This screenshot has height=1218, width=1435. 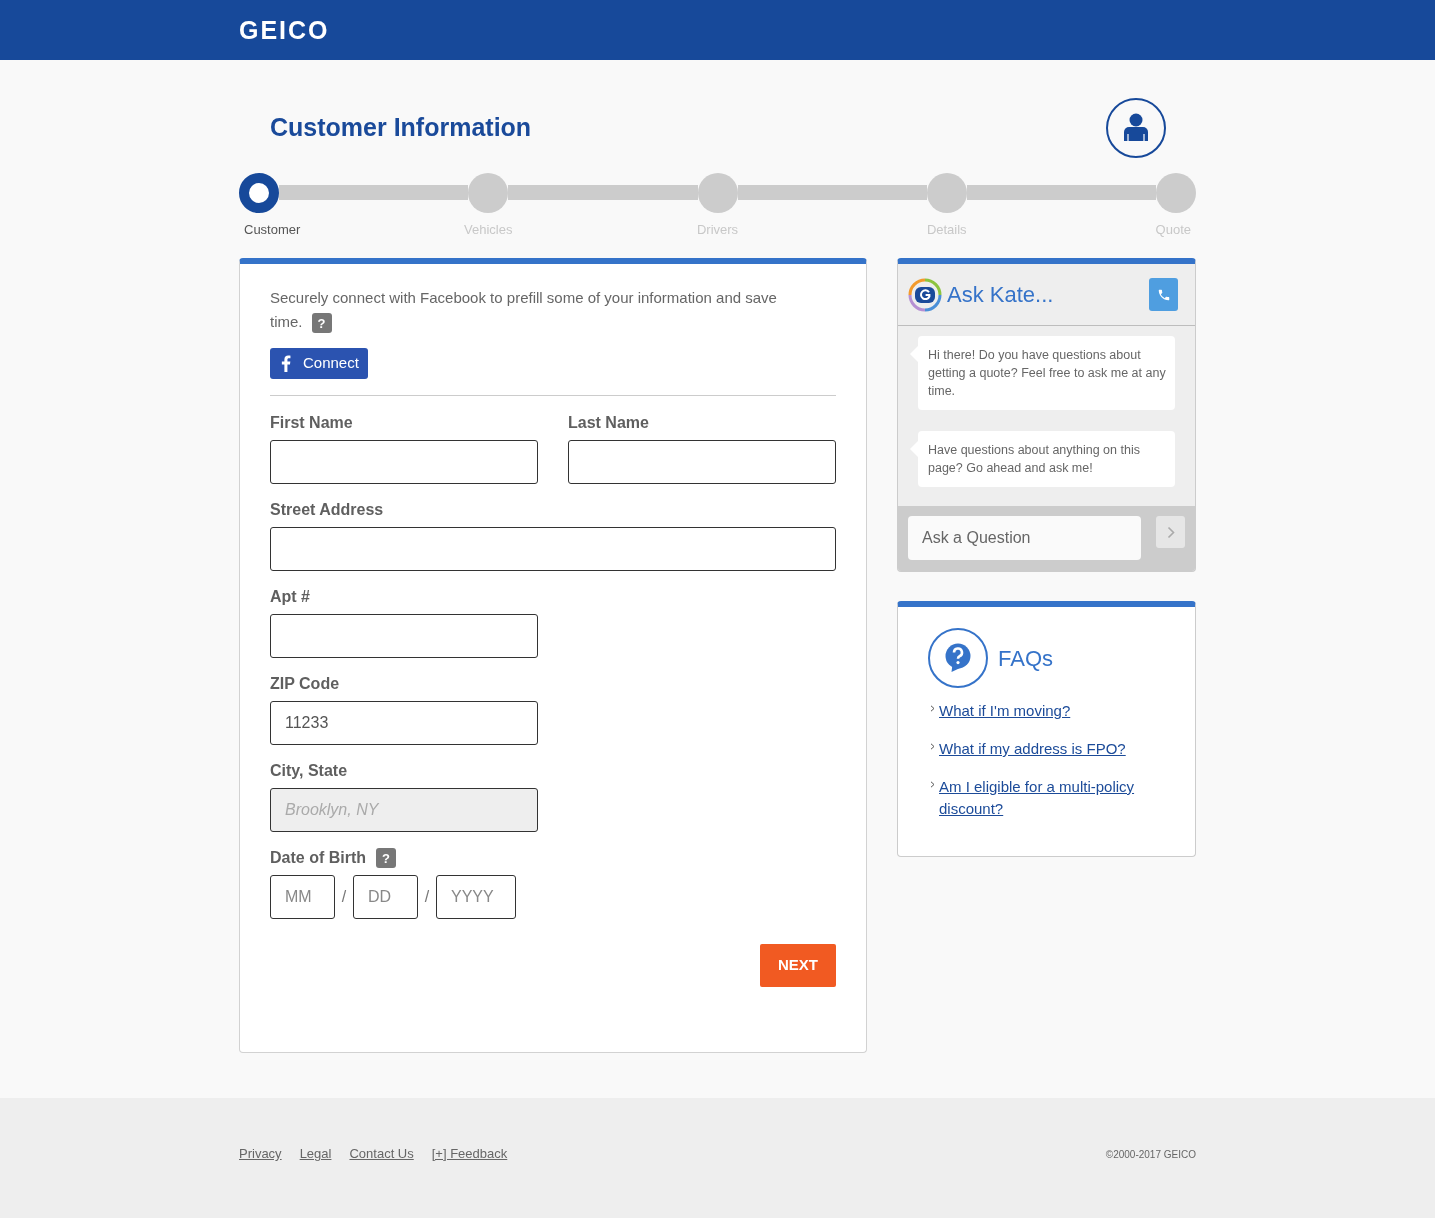 What do you see at coordinates (958, 658) in the screenshot?
I see `question-bubble-icon` at bounding box center [958, 658].